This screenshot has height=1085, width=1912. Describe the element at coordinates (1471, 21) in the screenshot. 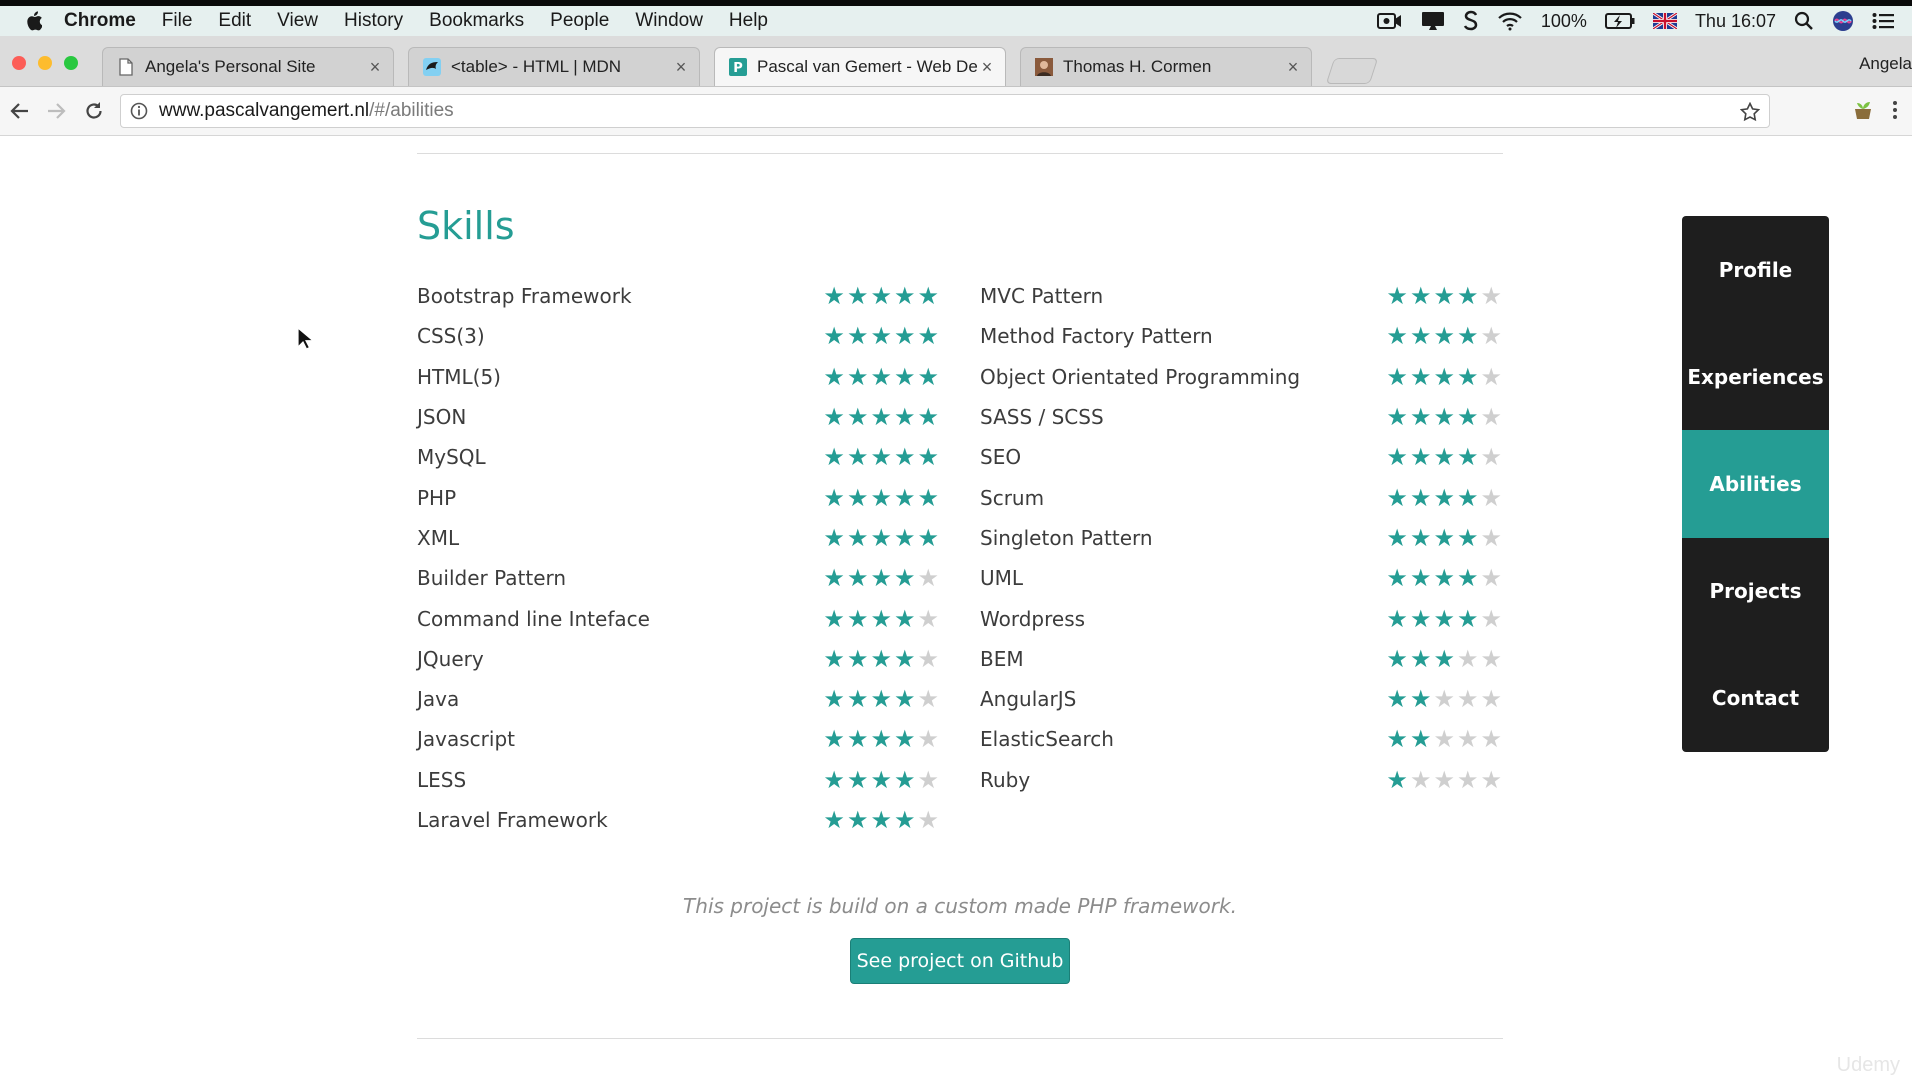

I see `skype-icon` at that location.